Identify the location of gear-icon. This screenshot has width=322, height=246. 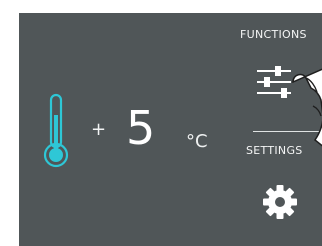
(280, 202).